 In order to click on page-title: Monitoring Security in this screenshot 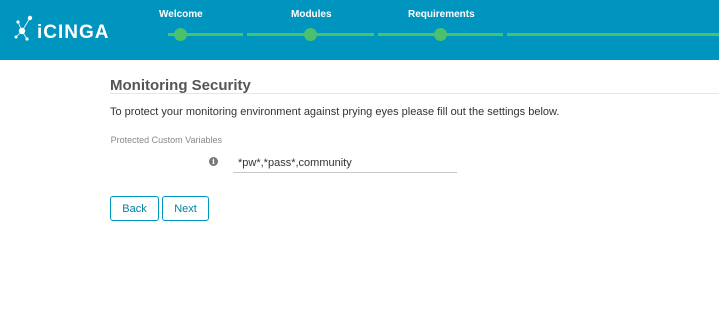, I will do `click(180, 85)`.